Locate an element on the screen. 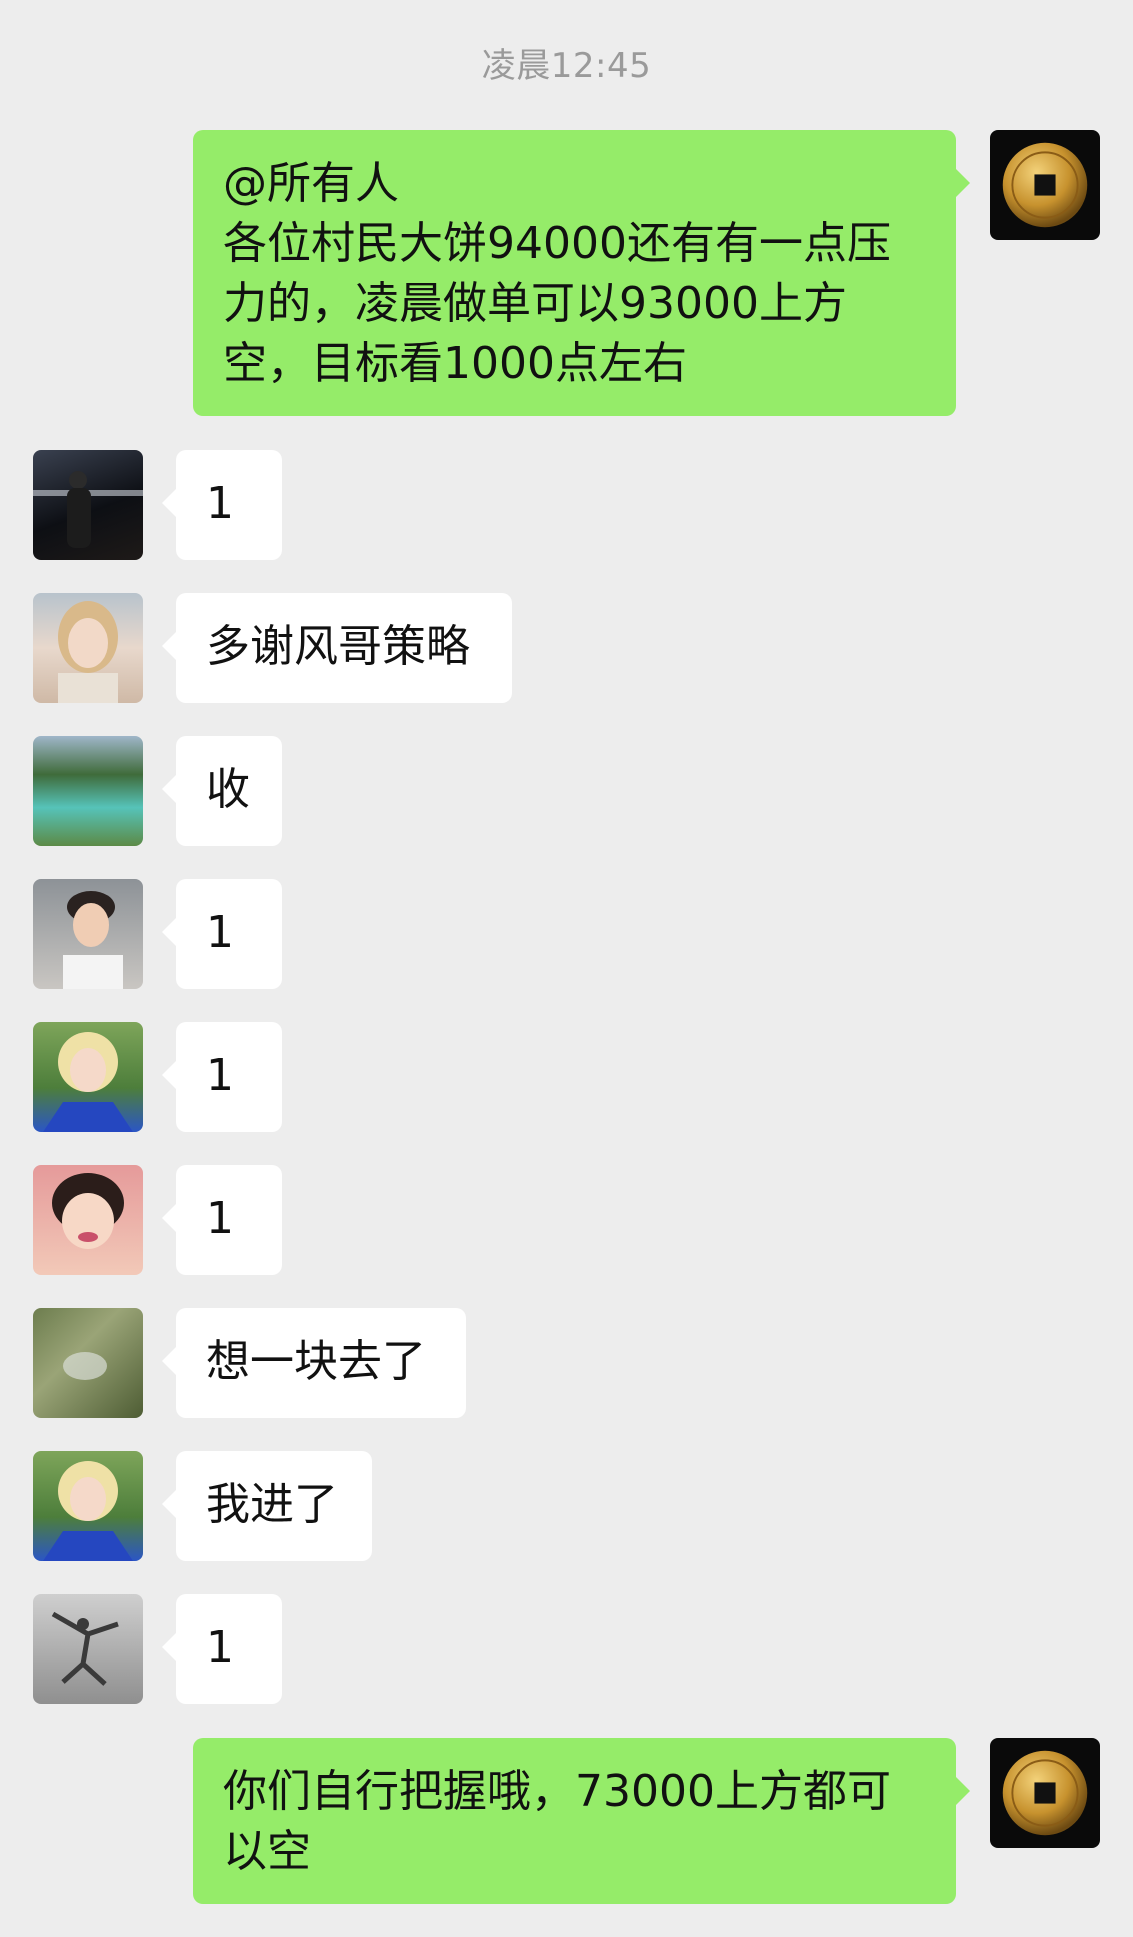 This screenshot has width=1133, height=1937. woman-portrait-avatar is located at coordinates (88, 648).